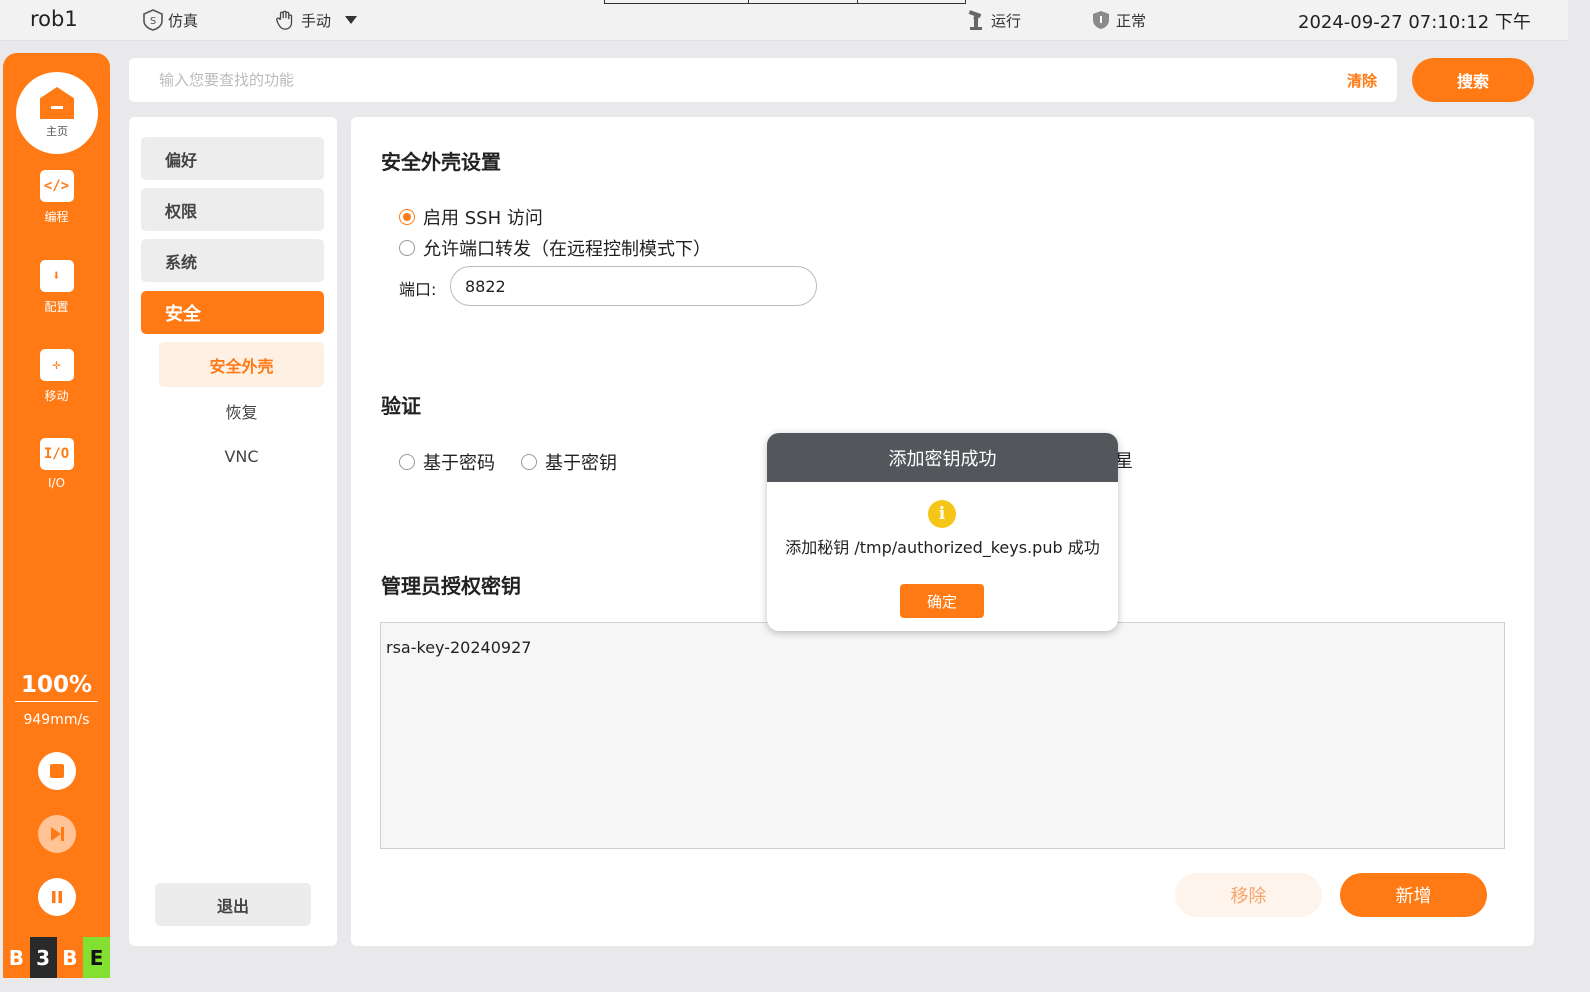 Image resolution: width=1590 pixels, height=992 pixels. I want to click on mode-label: 仿真, so click(183, 20).